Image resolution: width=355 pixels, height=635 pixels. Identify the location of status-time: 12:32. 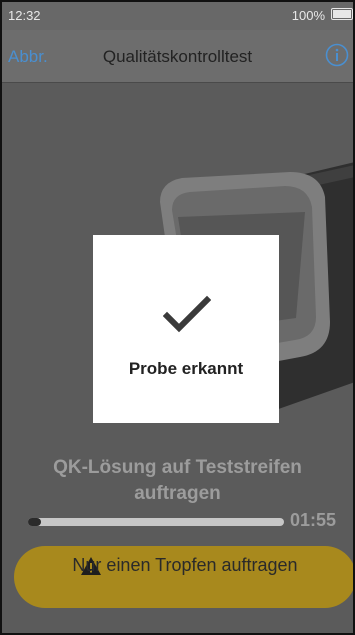
(24, 15).